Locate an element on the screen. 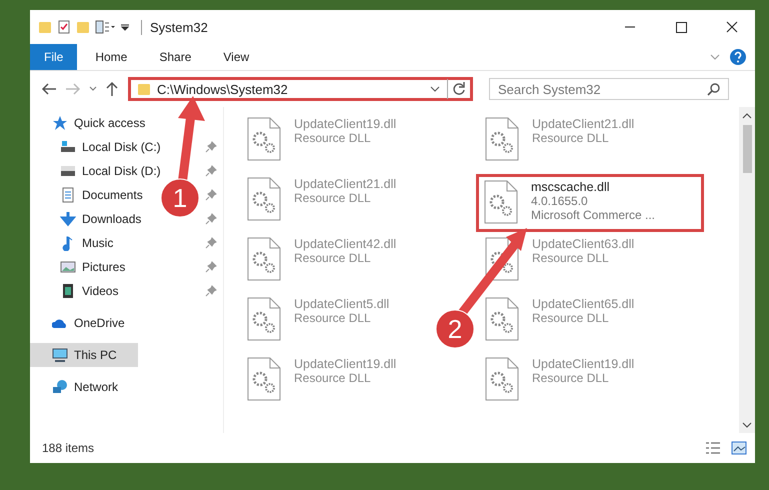 This screenshot has height=490, width=769. folder-icon is located at coordinates (144, 89).